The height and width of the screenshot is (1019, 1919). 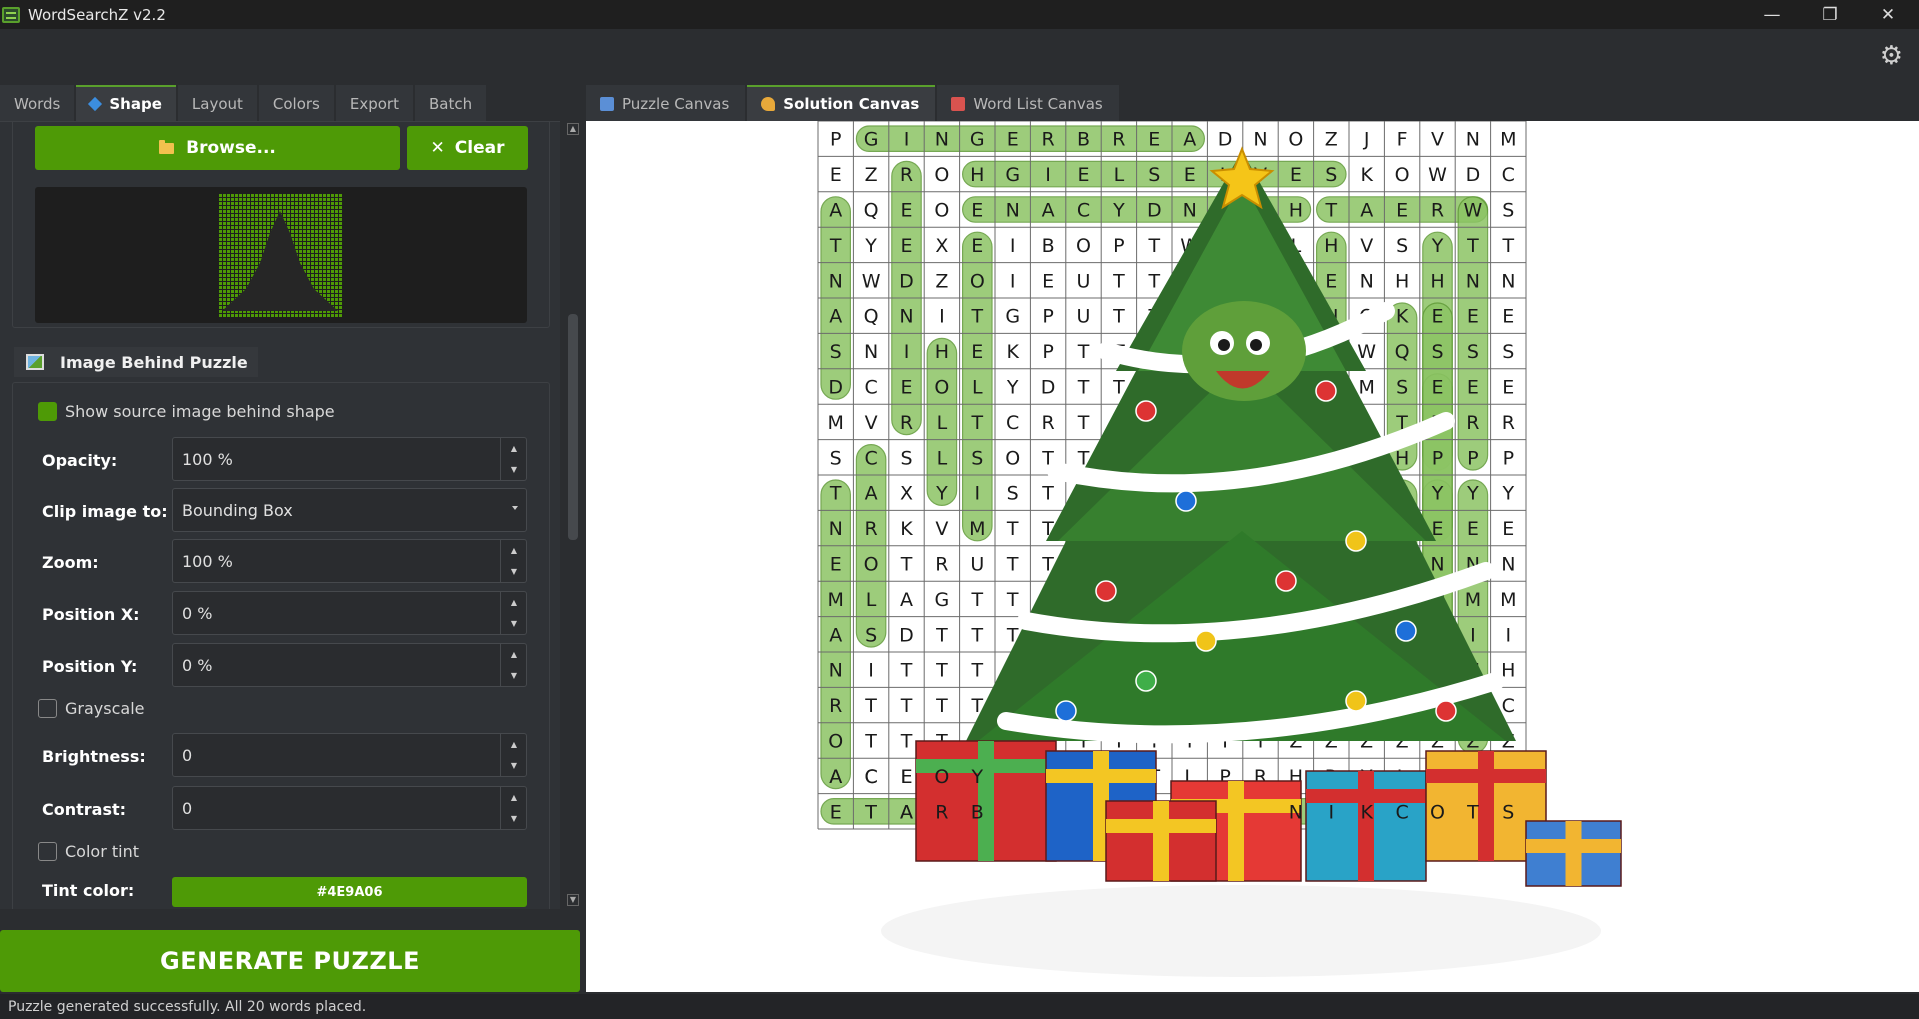 What do you see at coordinates (126, 103) in the screenshot?
I see `tab-shape: Shape` at bounding box center [126, 103].